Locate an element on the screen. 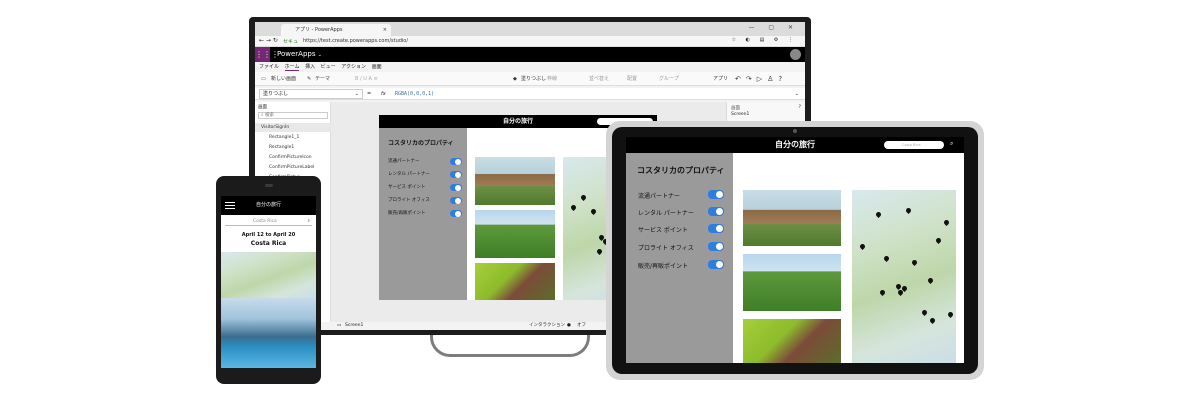 The height and width of the screenshot is (405, 1200). waffle-icon: ⋮⋮⋮ is located at coordinates (267, 54).